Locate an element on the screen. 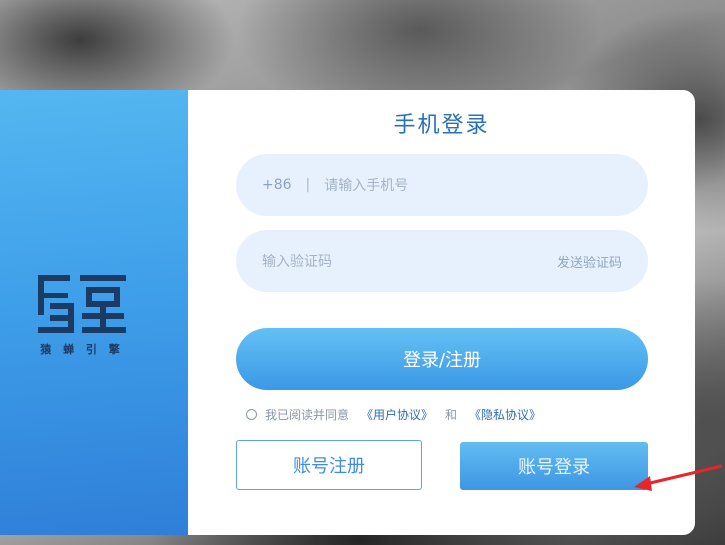 The height and width of the screenshot is (545, 725). login-register-button: 登录/注册 is located at coordinates (442, 359).